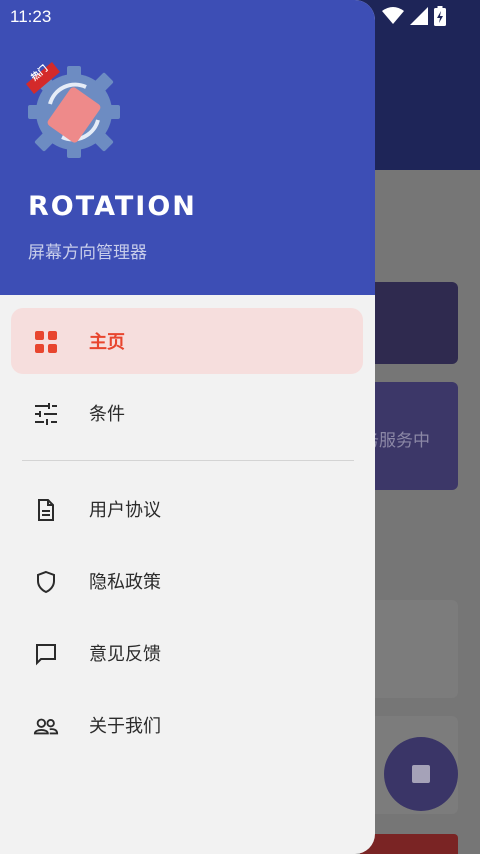 The image size is (480, 854). I want to click on shield-icon, so click(46, 582).